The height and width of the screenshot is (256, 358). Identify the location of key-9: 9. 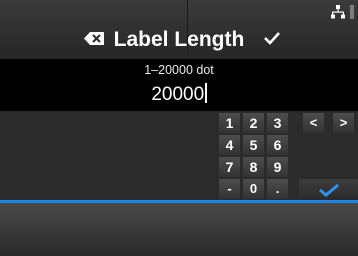
(277, 167).